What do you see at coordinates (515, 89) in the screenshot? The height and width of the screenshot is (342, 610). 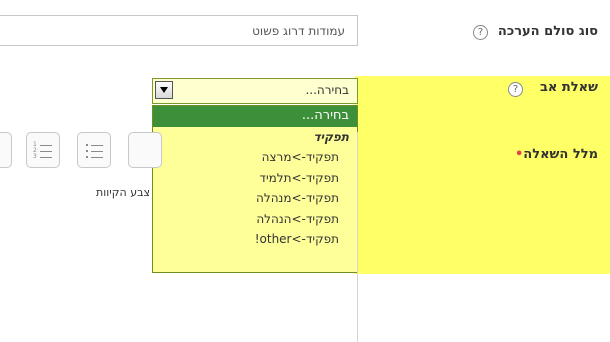 I see `parent-question-help-icon: ?` at bounding box center [515, 89].